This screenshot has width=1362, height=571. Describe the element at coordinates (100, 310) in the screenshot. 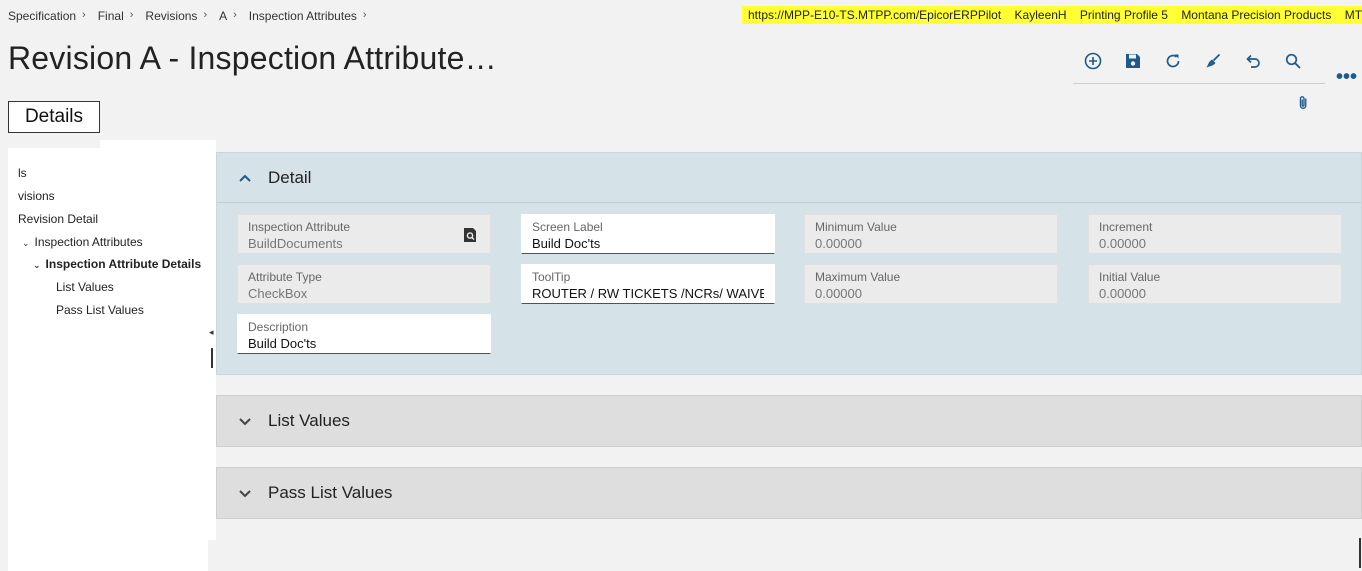

I see `tree-item-pass-list-values: Pass List Values` at that location.